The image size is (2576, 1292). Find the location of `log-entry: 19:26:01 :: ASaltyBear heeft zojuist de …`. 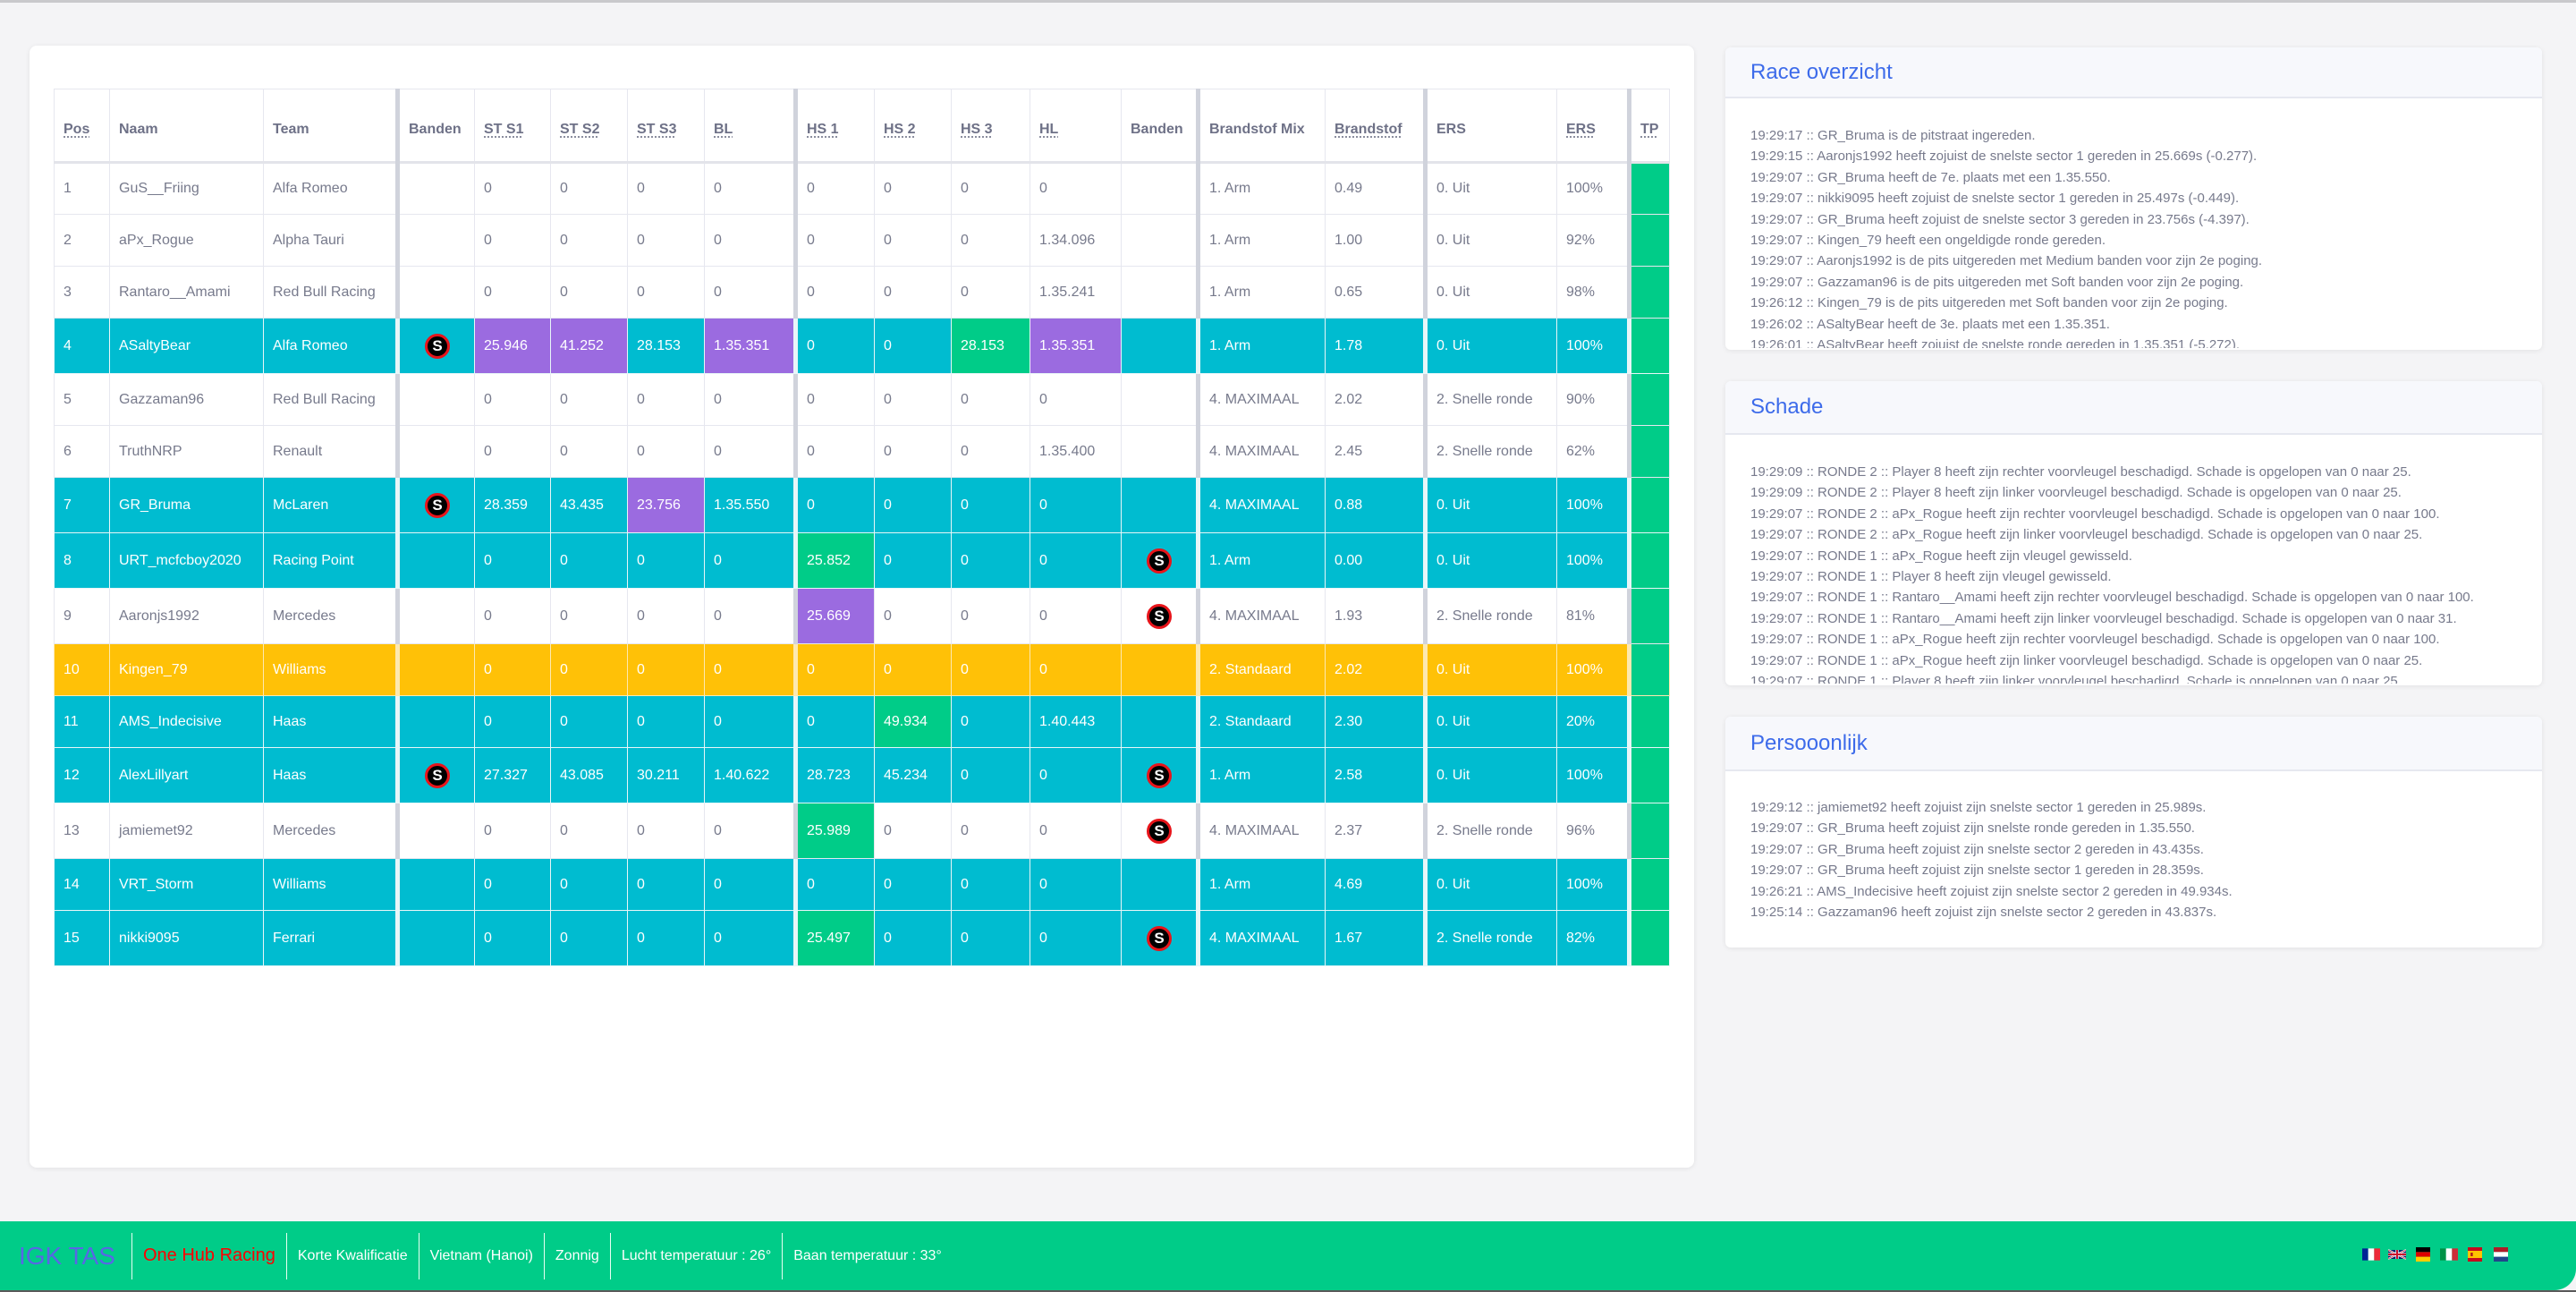

log-entry: 19:26:01 :: ASaltyBear heeft zojuist de … is located at coordinates (1995, 342).